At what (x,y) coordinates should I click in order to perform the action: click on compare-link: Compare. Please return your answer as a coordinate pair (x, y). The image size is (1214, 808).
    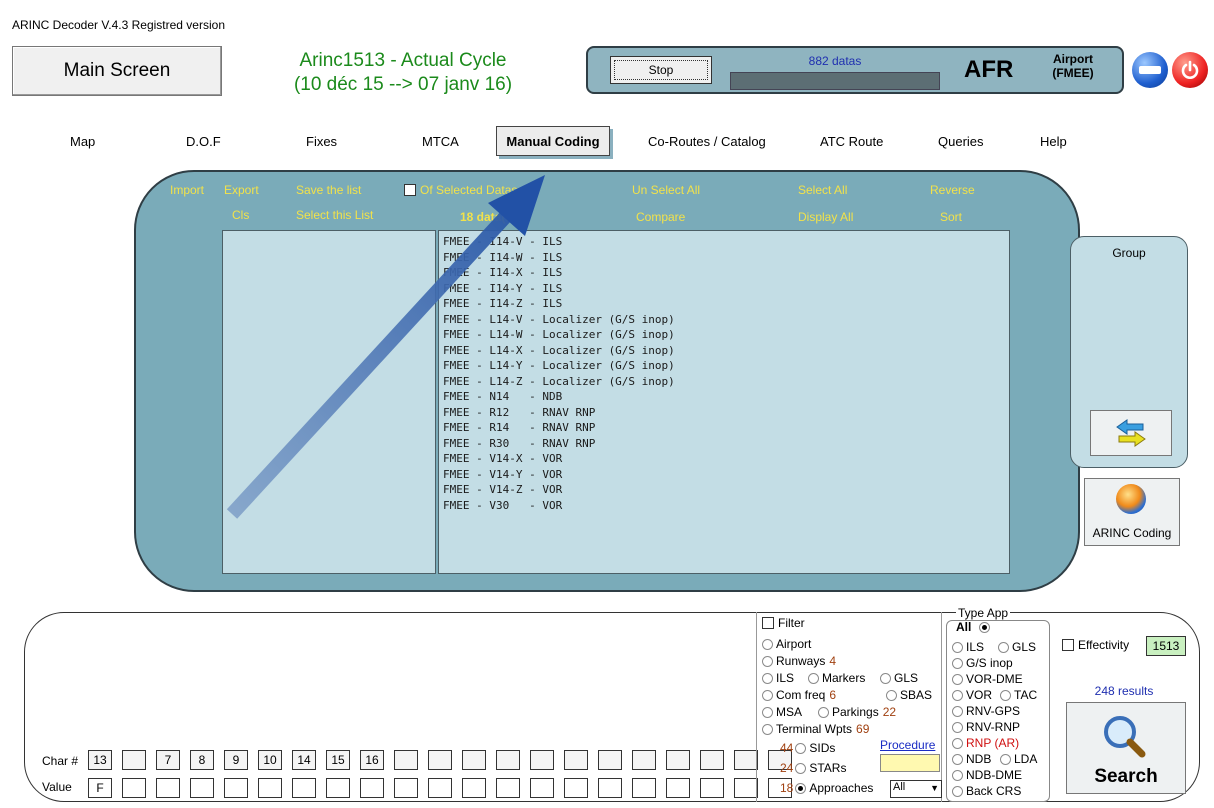
    Looking at the image, I should click on (660, 217).